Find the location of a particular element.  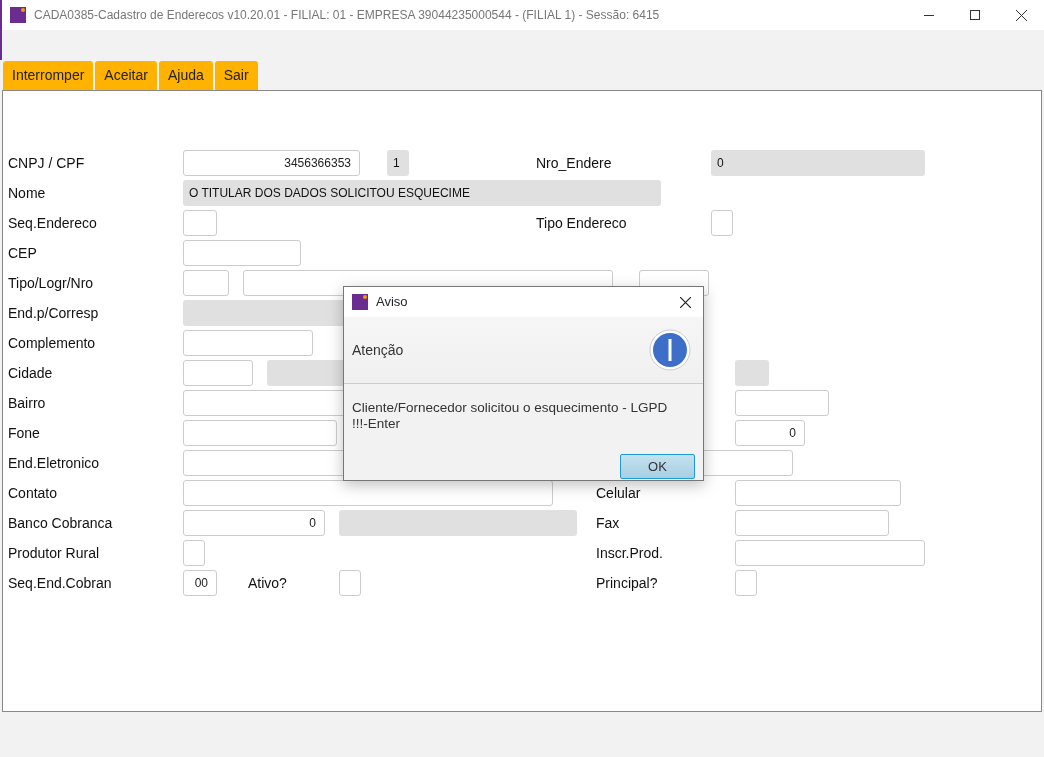

field-label: CNPJ / CPF is located at coordinates (46, 163).